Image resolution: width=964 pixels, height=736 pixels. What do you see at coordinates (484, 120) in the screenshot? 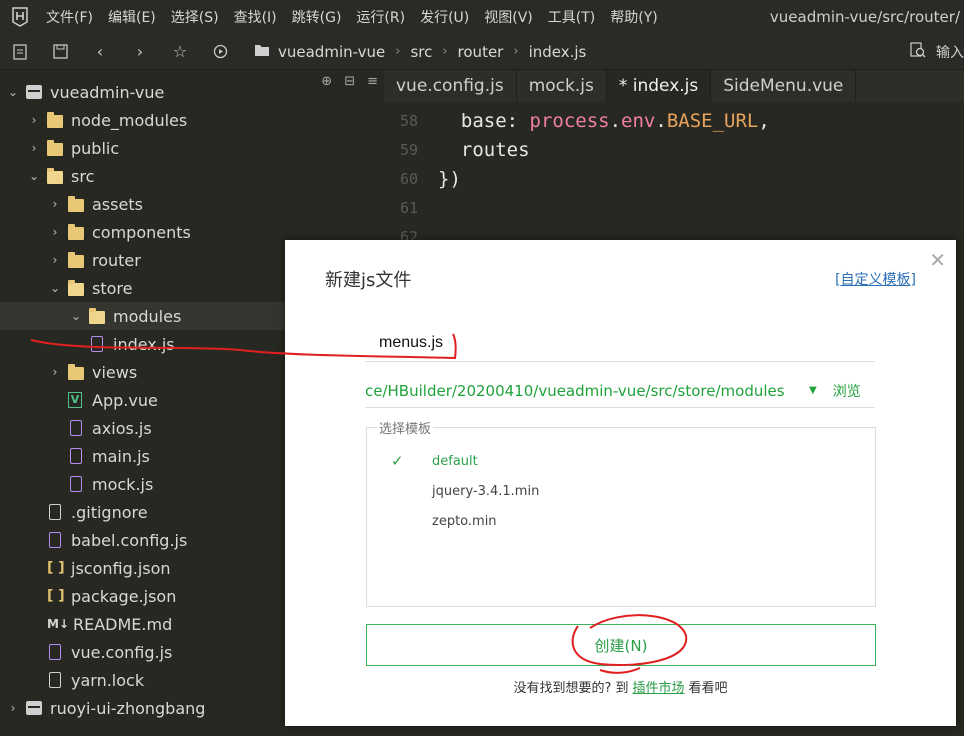
I see `code-token: base:` at bounding box center [484, 120].